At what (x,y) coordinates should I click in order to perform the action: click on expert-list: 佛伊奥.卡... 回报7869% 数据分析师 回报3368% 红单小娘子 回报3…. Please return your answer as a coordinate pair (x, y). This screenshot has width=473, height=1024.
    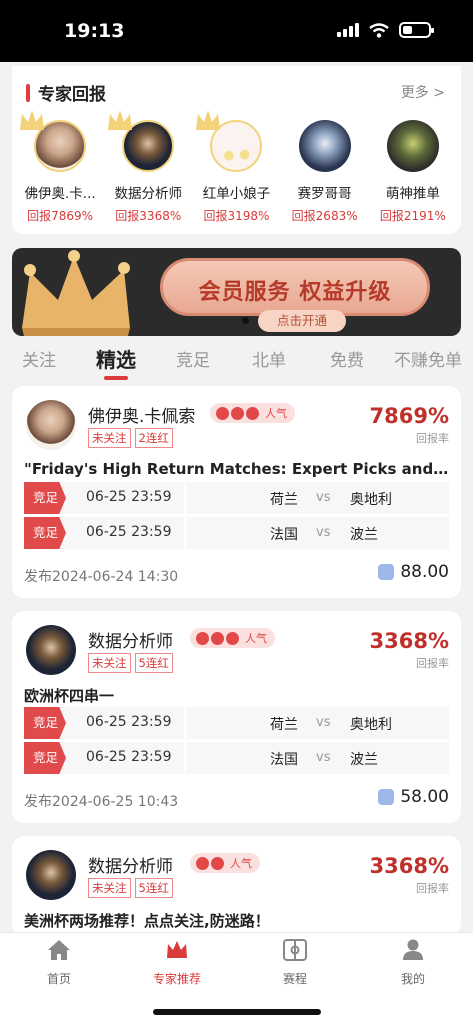
    Looking at the image, I should click on (236, 167).